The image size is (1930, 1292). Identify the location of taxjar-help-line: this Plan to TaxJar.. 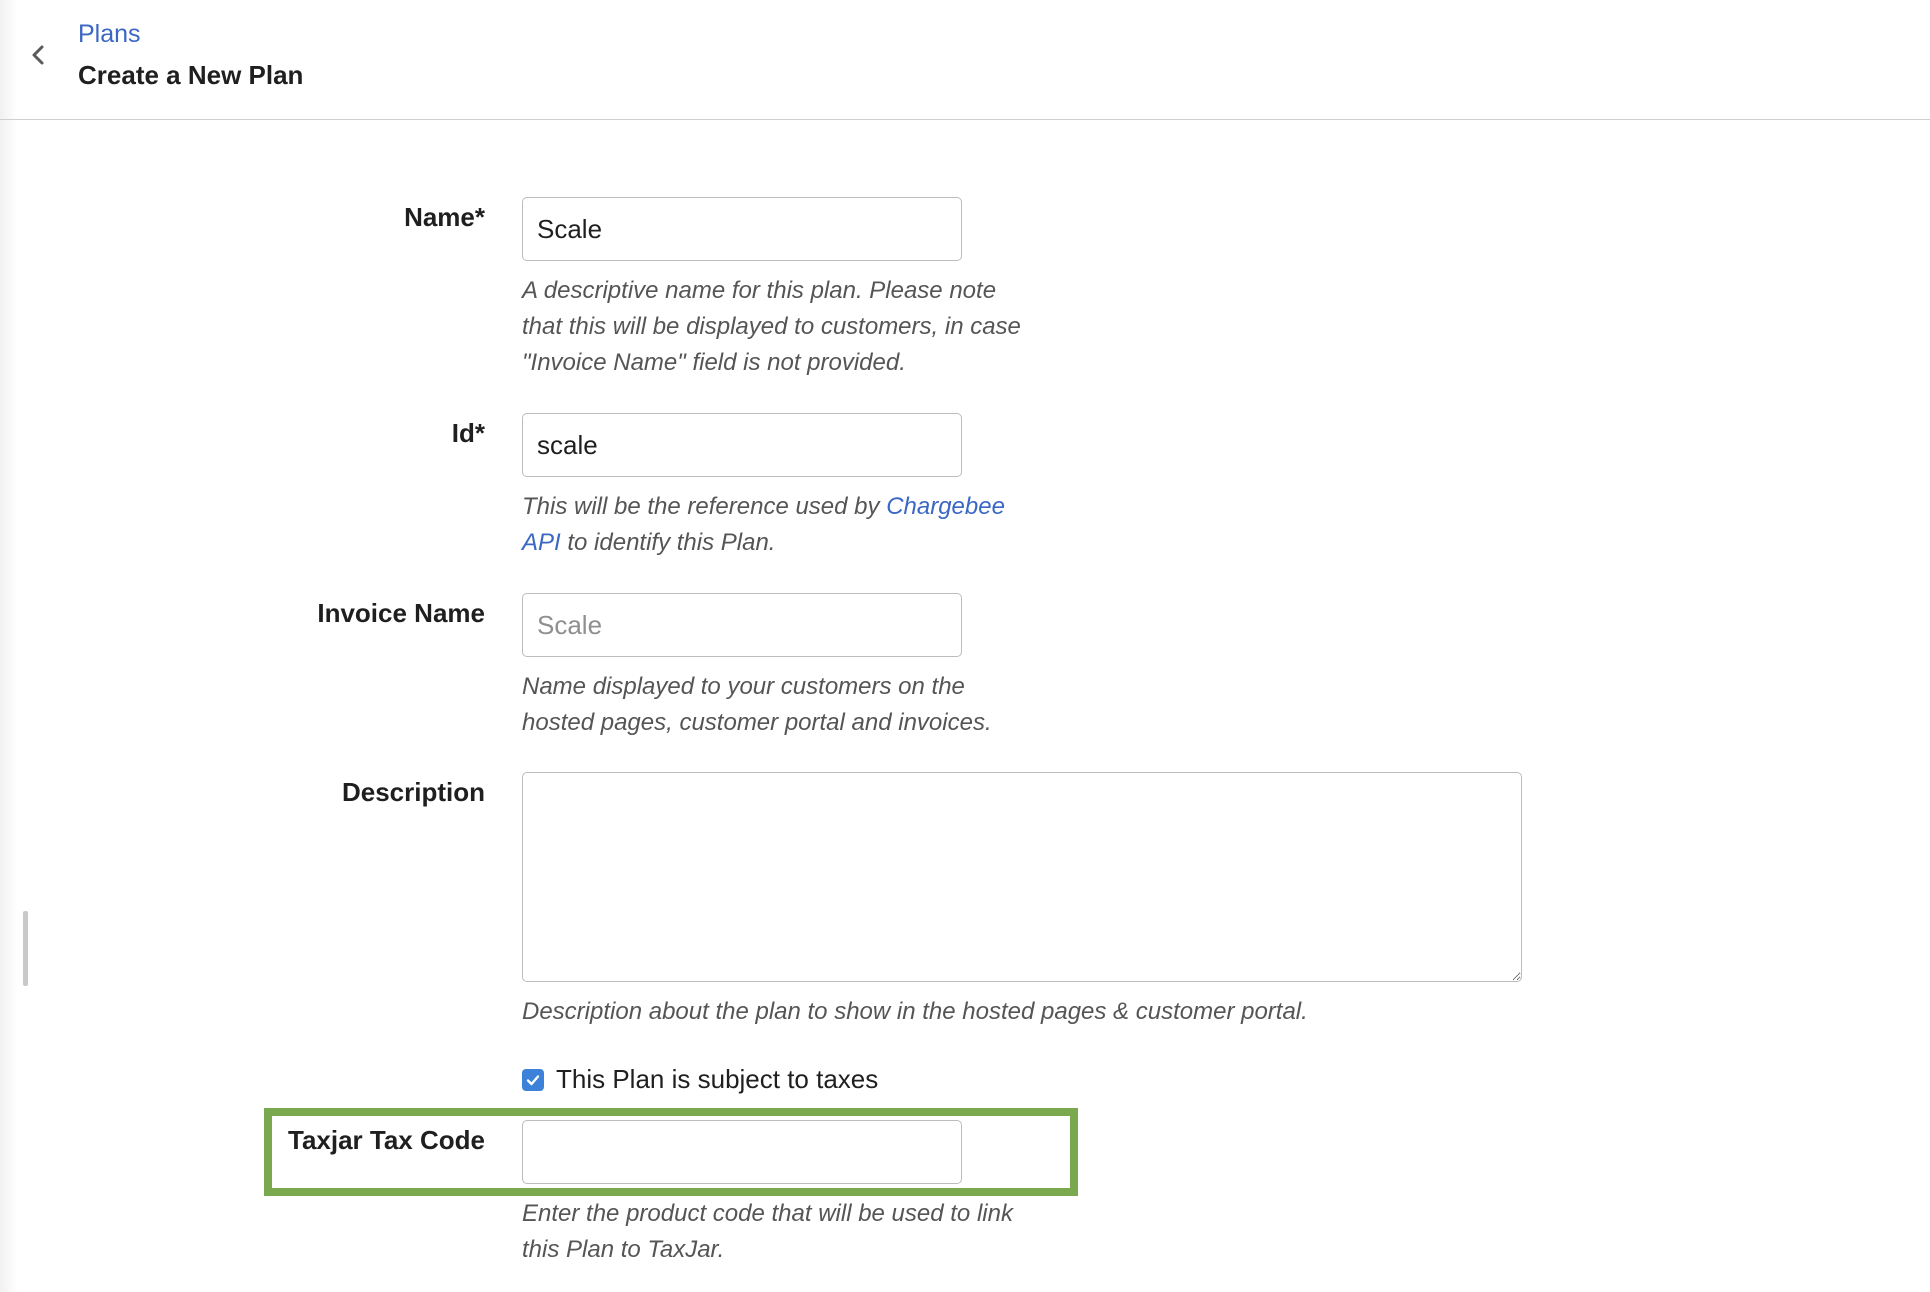
(623, 1249).